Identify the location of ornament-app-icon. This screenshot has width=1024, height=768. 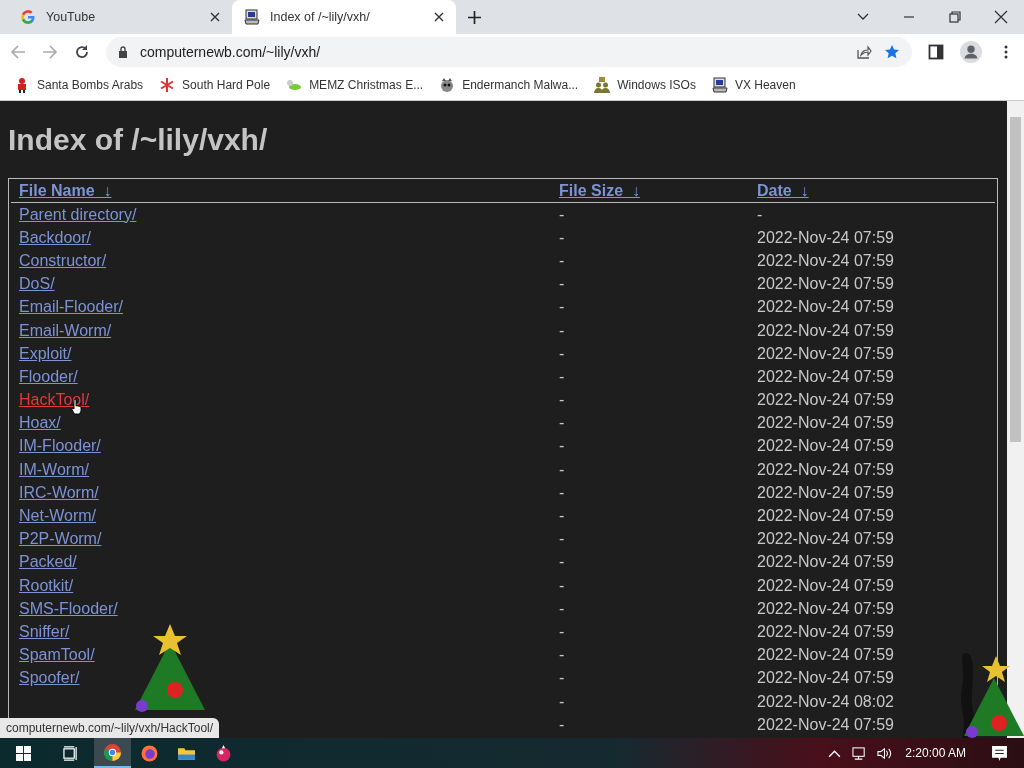
(223, 753).